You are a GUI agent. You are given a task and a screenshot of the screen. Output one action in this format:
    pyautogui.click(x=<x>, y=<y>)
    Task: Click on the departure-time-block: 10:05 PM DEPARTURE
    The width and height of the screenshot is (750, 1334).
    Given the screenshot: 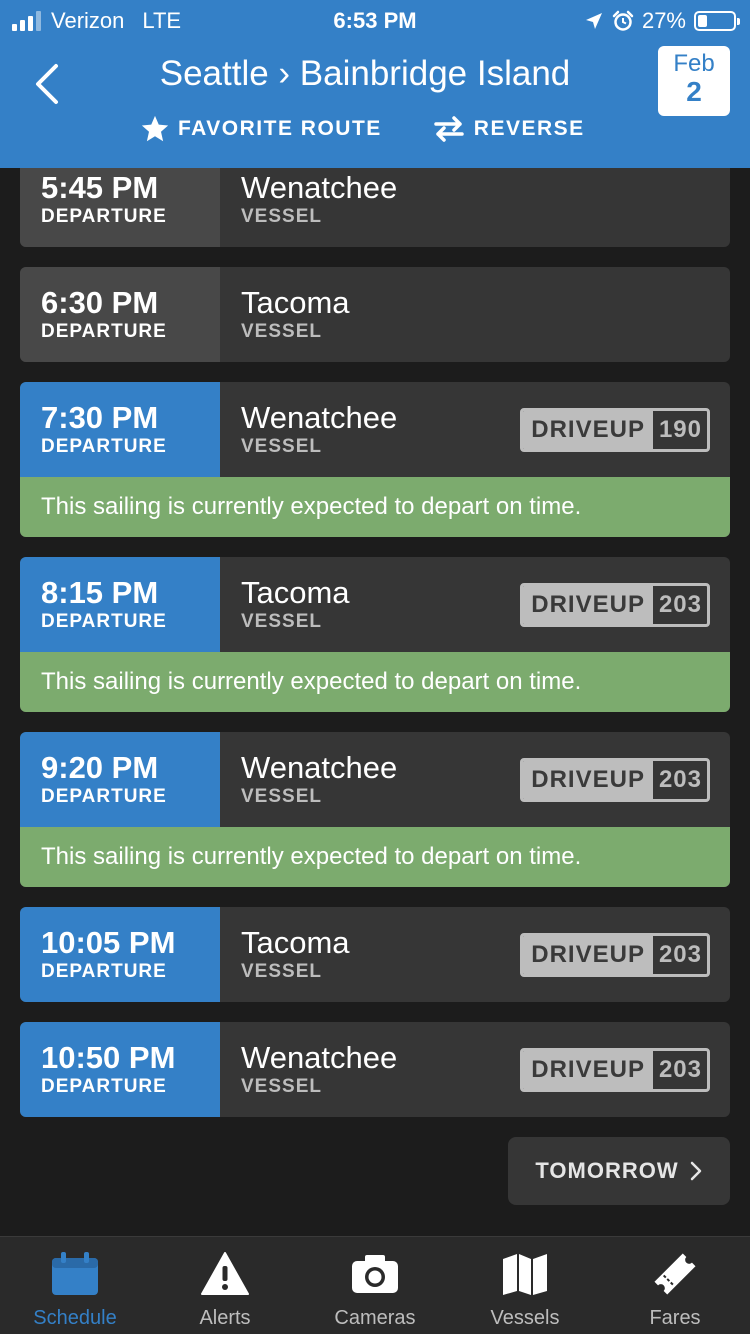 What is the action you would take?
    pyautogui.click(x=120, y=954)
    